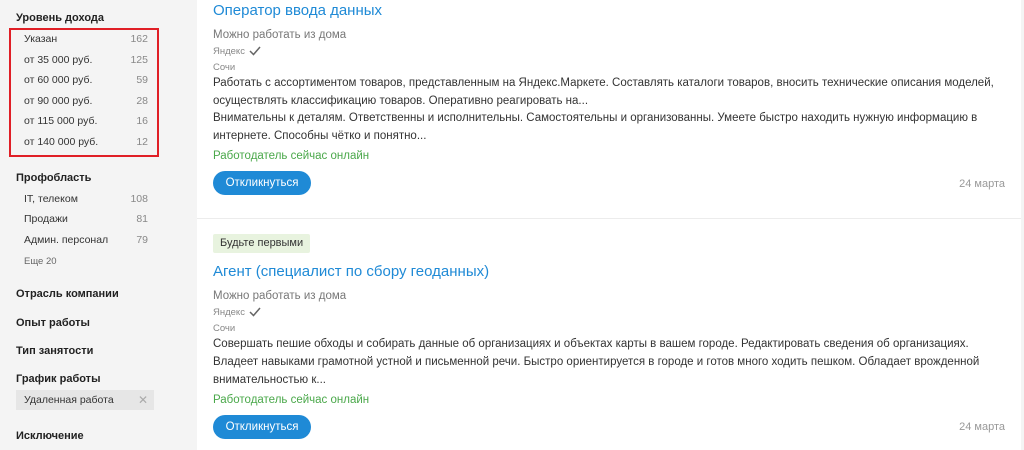  Describe the element at coordinates (297, 10) in the screenshot. I see `vacancy-title-link: Оператор ввода данных` at that location.